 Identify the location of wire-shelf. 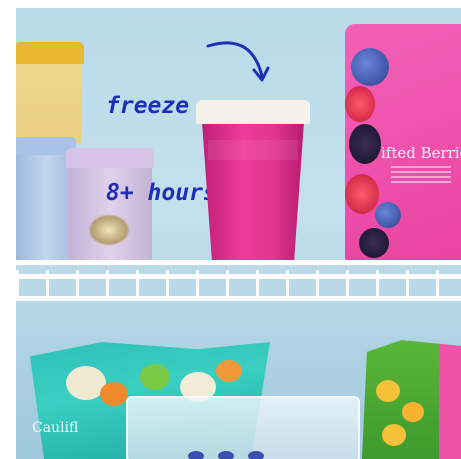
(238, 280).